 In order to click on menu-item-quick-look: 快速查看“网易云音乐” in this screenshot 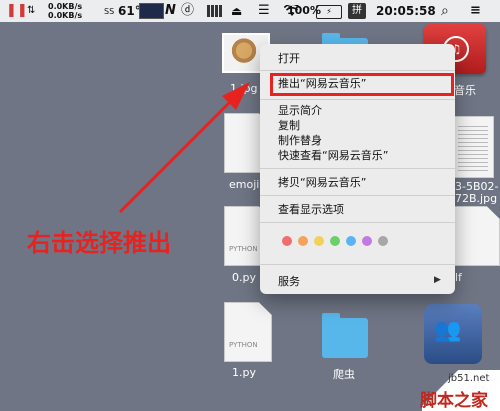, I will do `click(333, 155)`.